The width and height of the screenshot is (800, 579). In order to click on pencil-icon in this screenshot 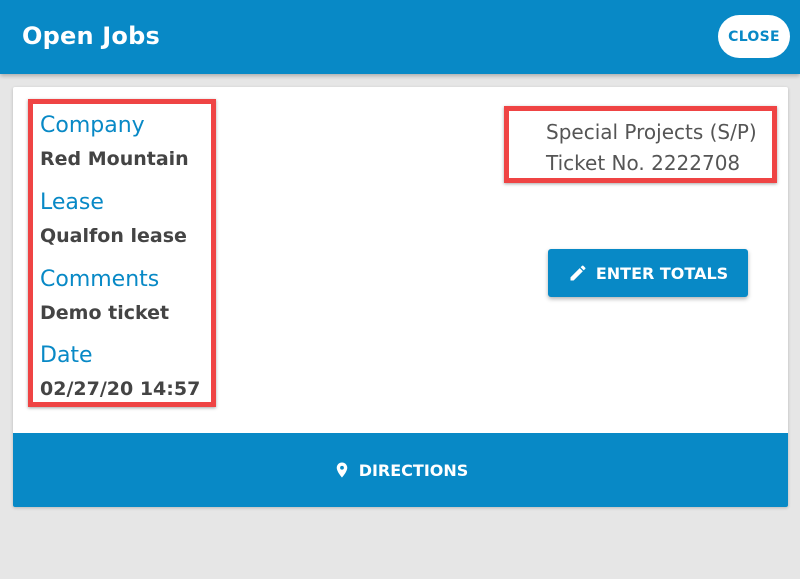, I will do `click(578, 273)`.